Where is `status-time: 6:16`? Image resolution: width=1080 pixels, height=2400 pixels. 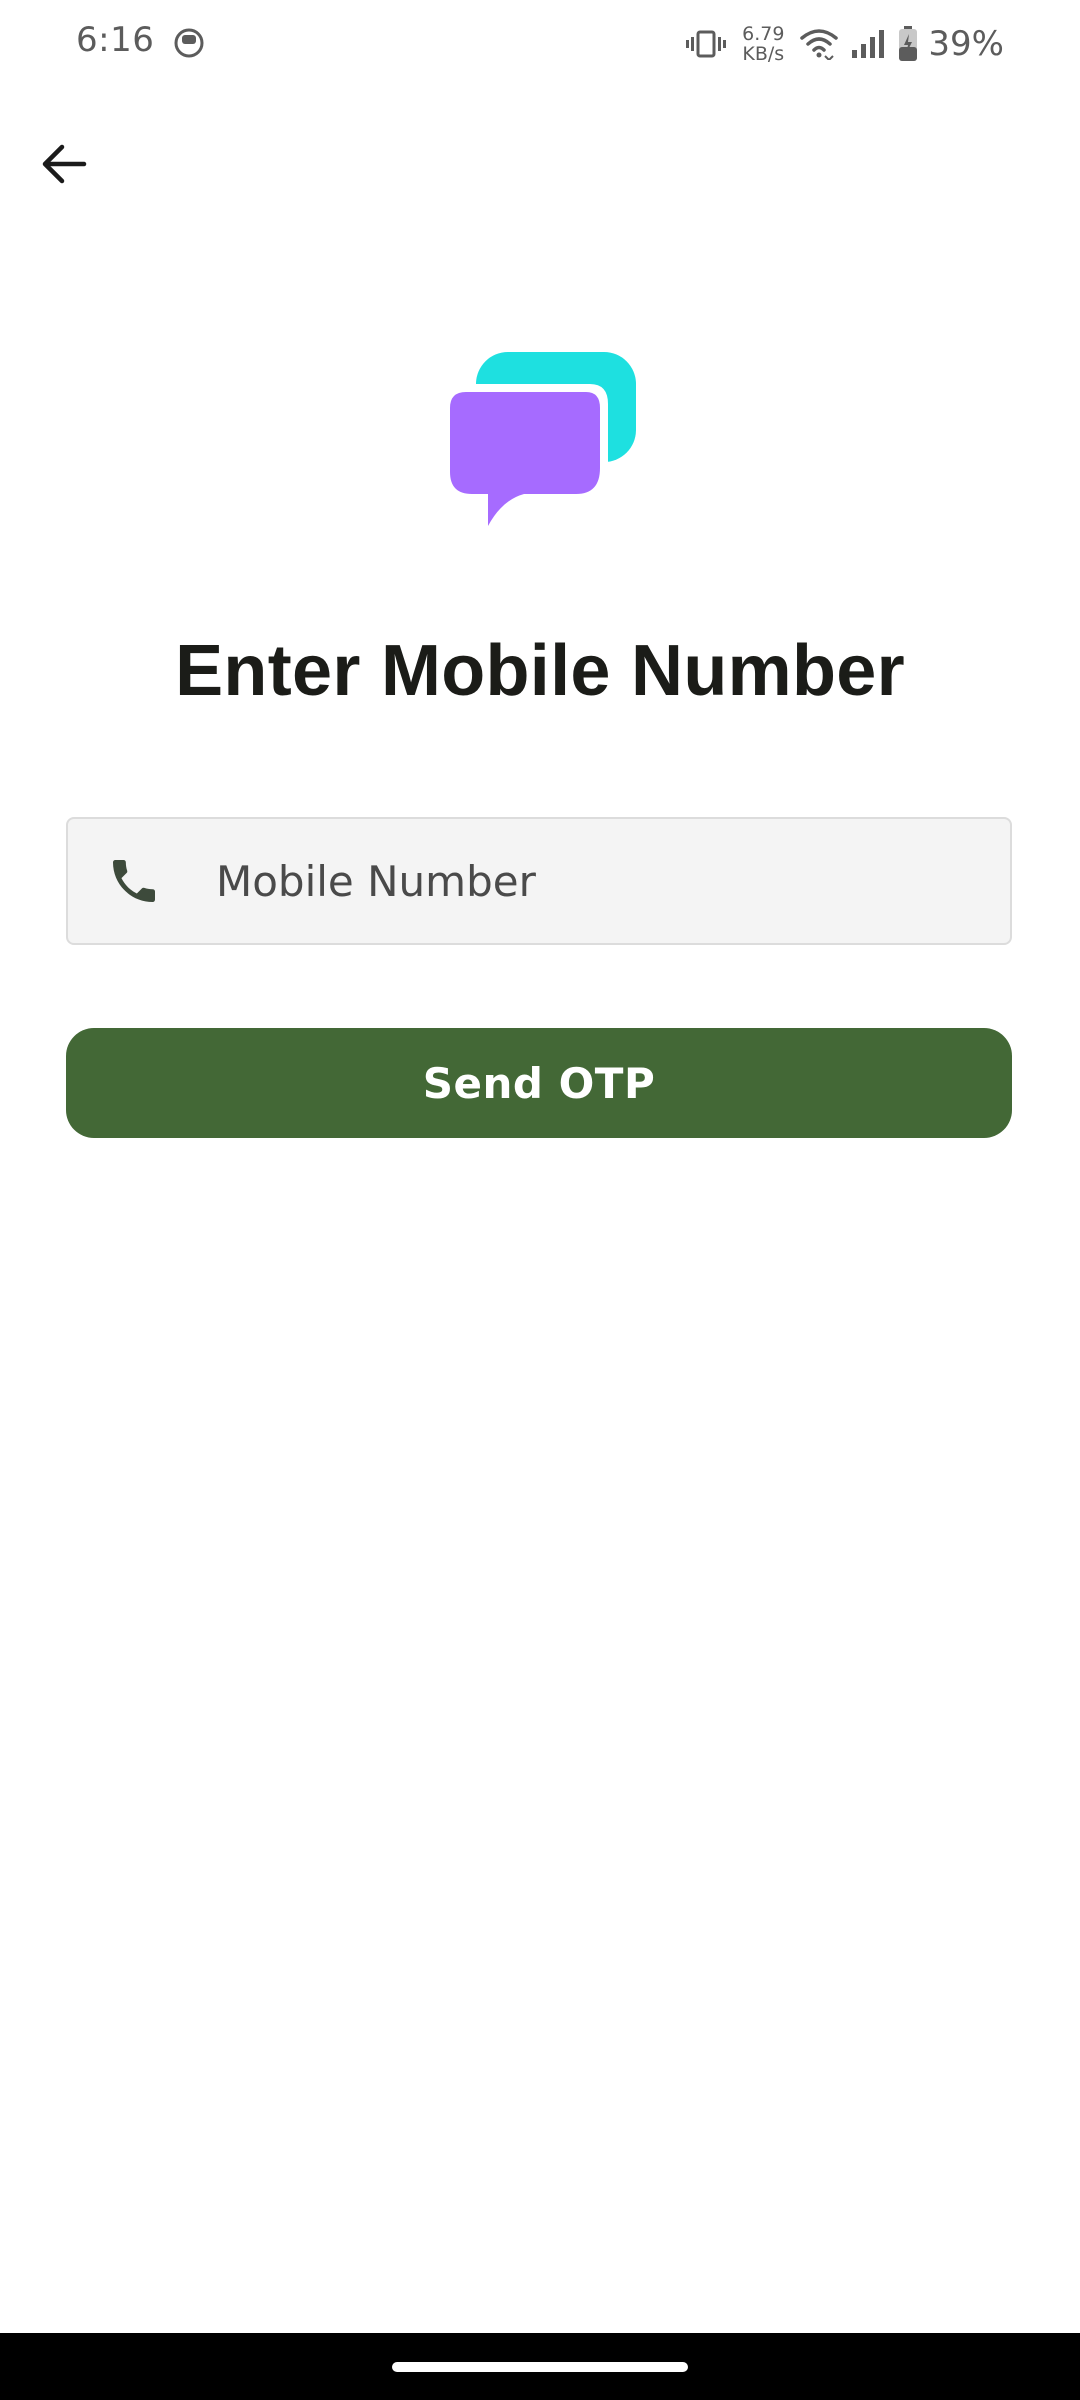 status-time: 6:16 is located at coordinates (115, 40).